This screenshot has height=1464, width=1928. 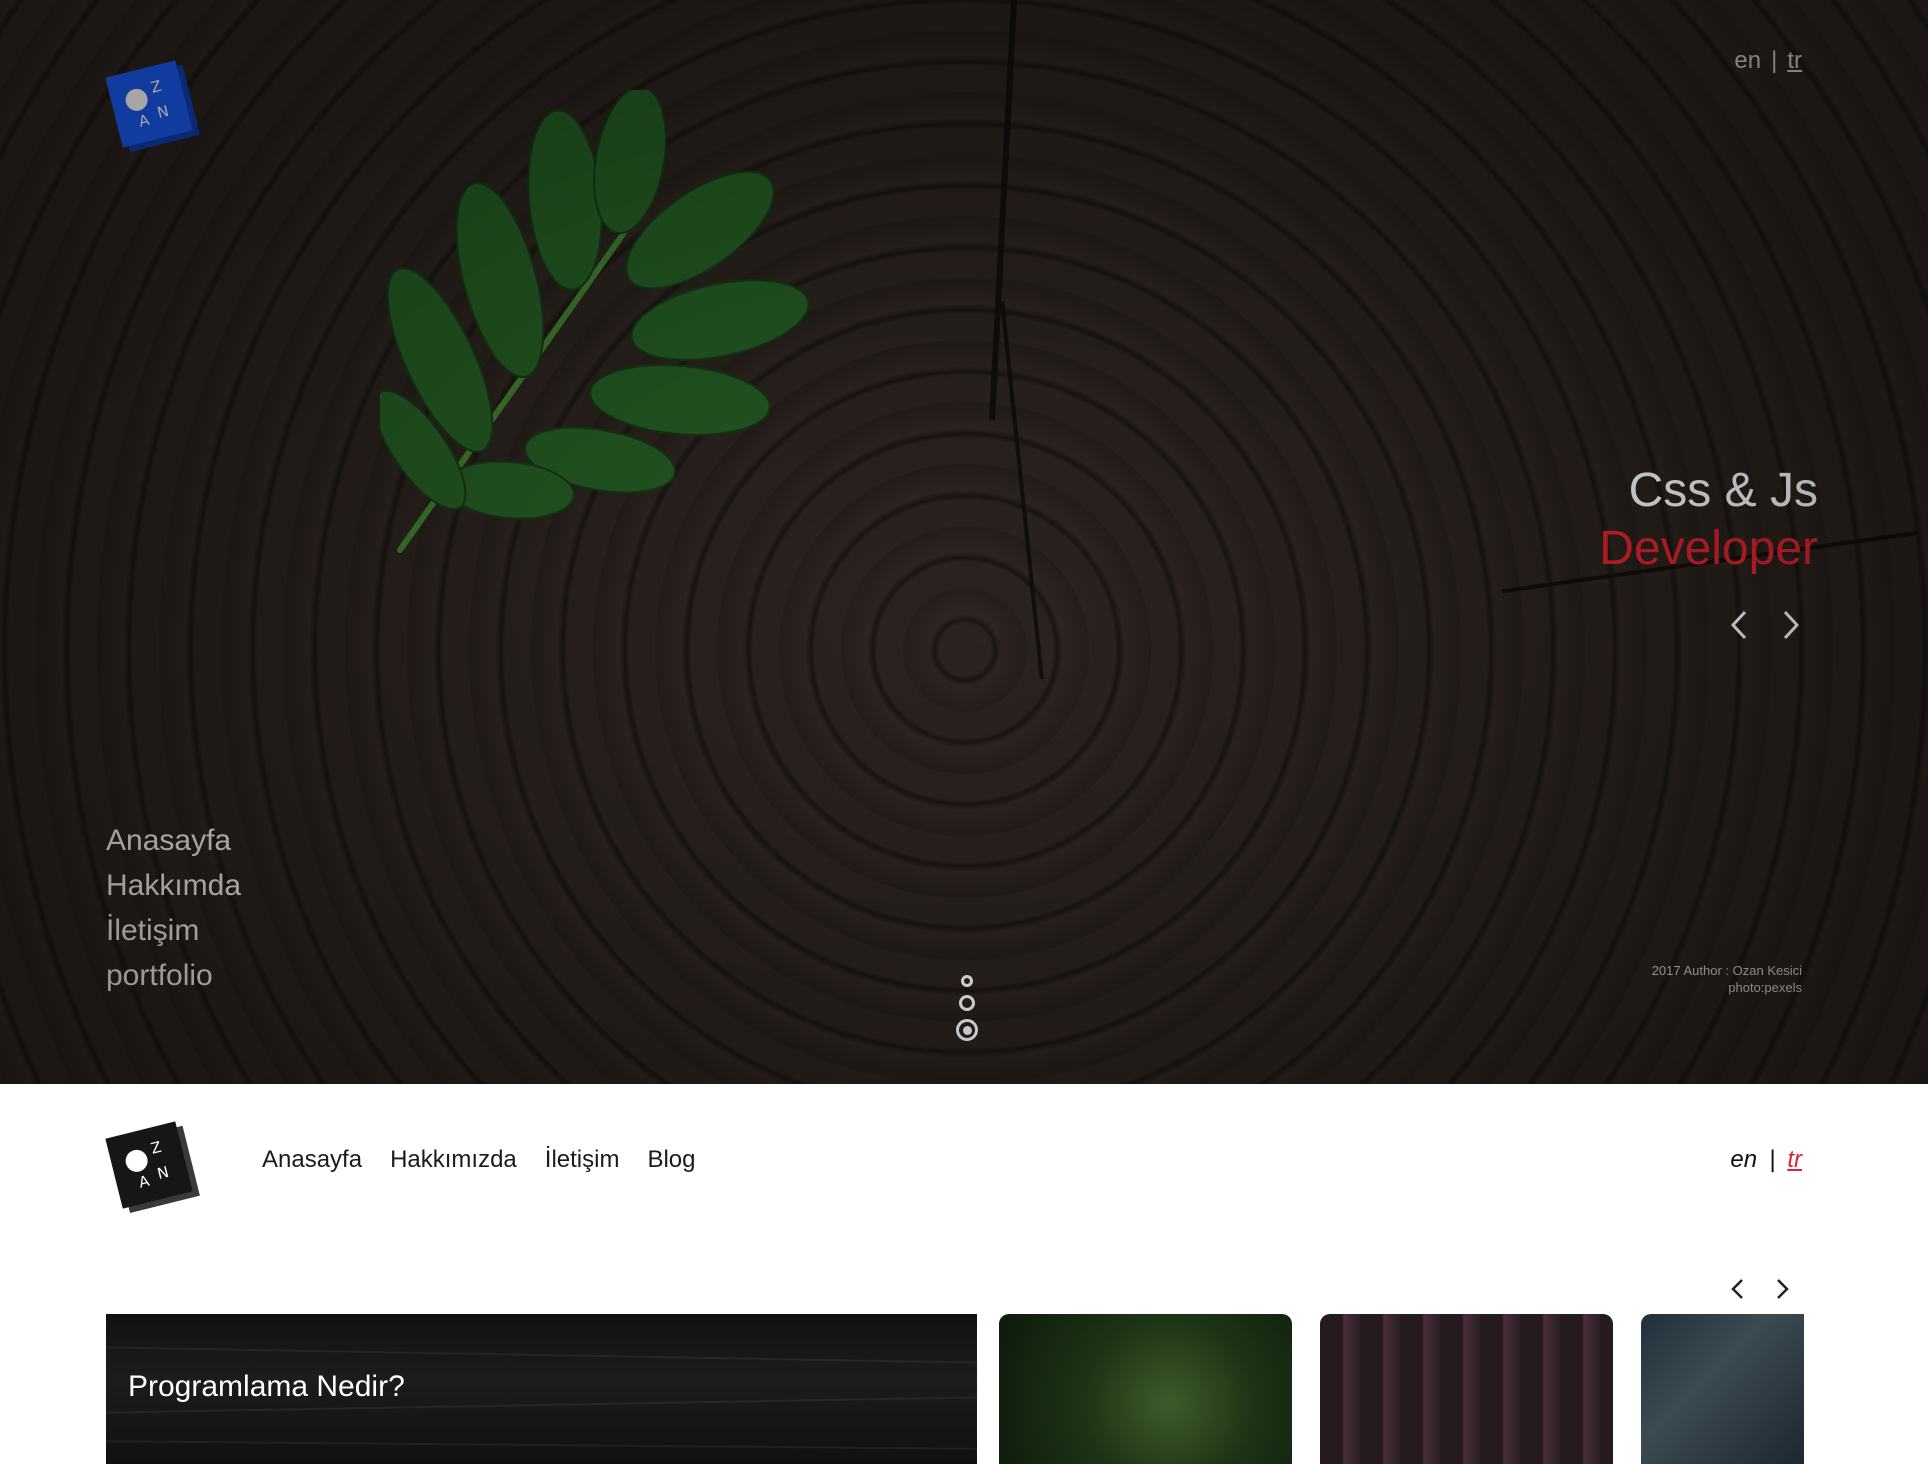 I want to click on active-dot-fill, so click(x=967, y=1030).